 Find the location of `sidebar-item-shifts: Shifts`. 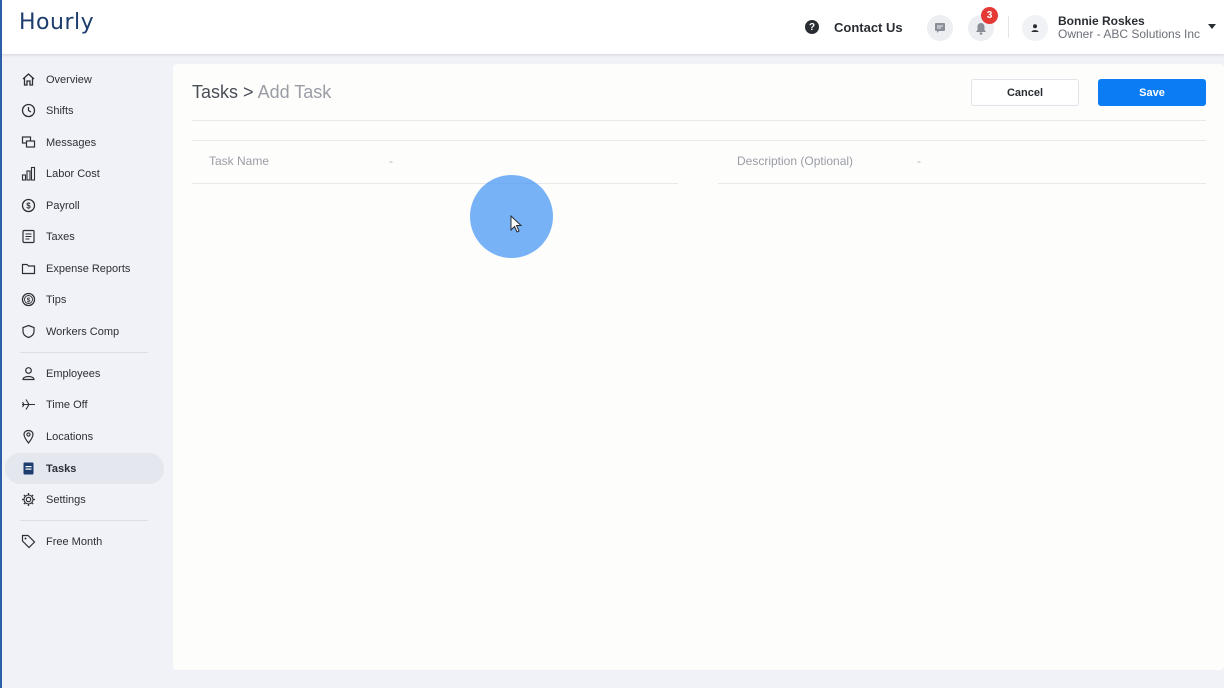

sidebar-item-shifts: Shifts is located at coordinates (84, 110).